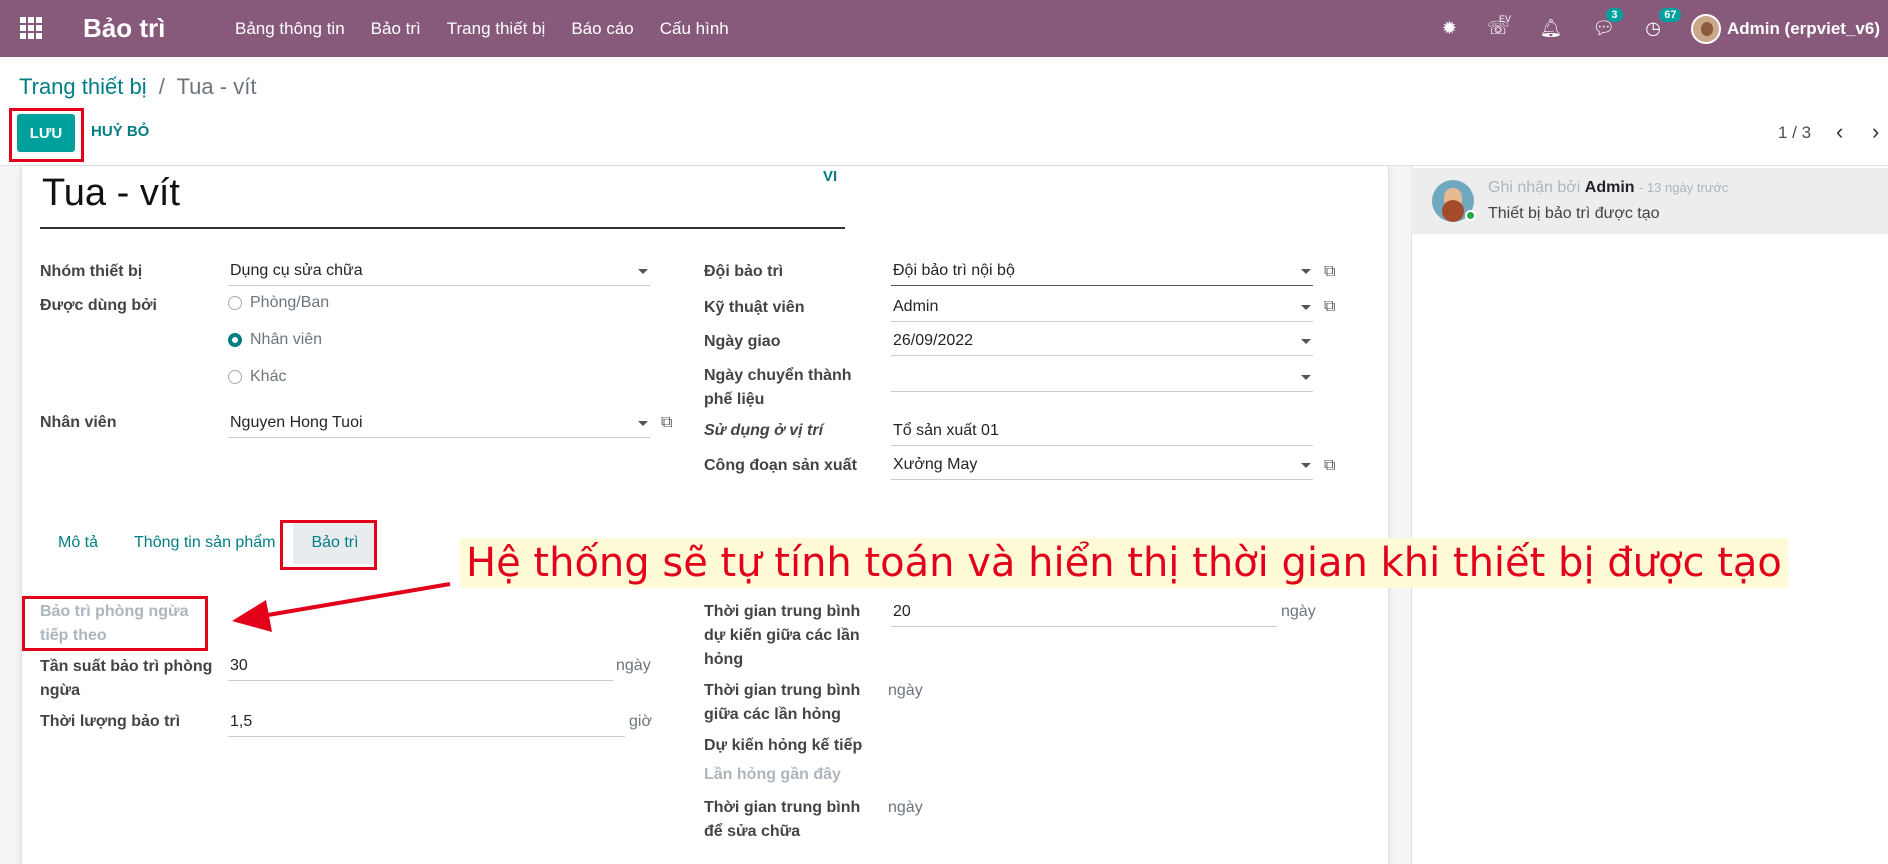 The image size is (1888, 864). Describe the element at coordinates (1499, 26) in the screenshot. I see `phone-icon: ☏ EV` at that location.